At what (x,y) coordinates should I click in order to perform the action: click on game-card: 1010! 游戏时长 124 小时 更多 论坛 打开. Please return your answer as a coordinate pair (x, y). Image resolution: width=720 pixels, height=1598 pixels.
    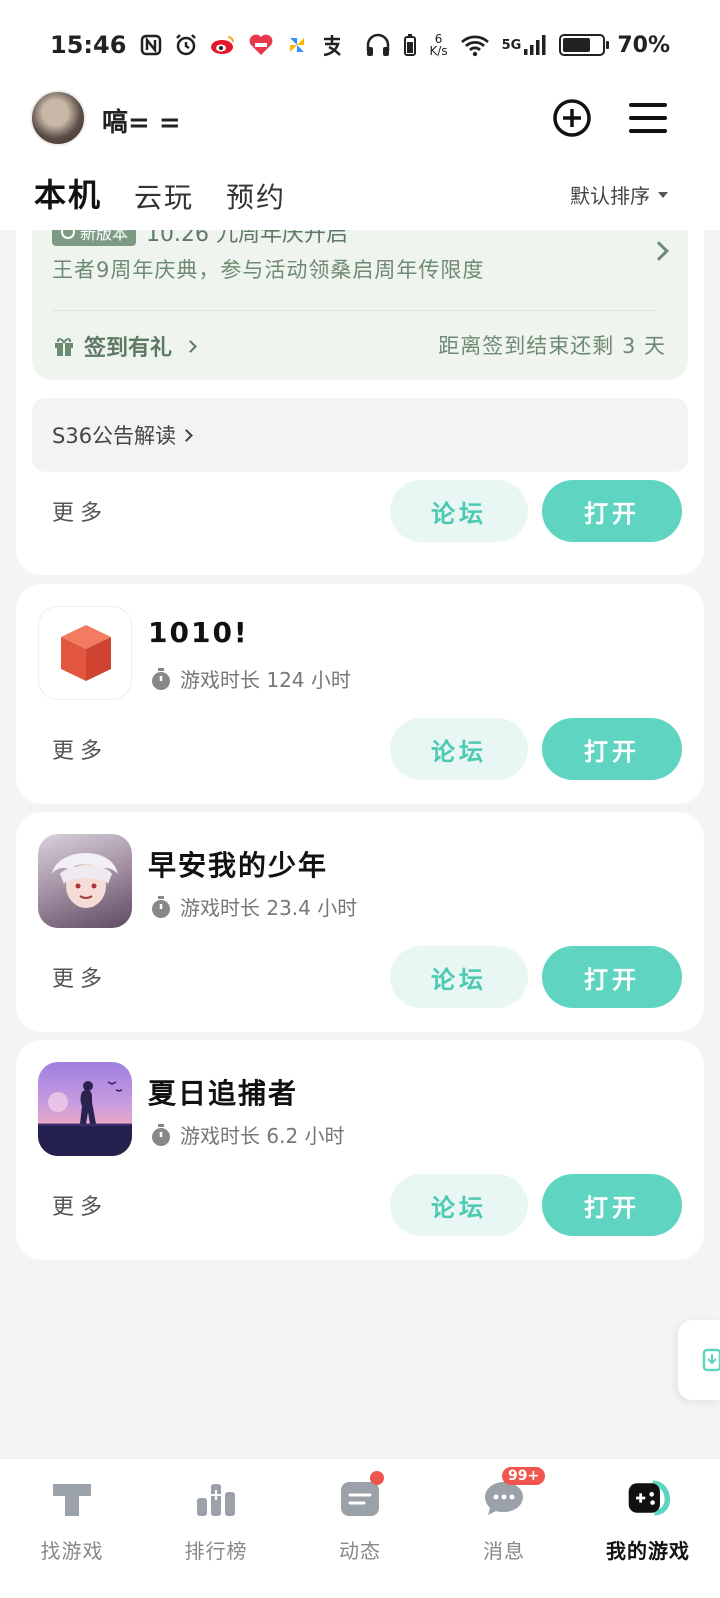
    Looking at the image, I should click on (360, 694).